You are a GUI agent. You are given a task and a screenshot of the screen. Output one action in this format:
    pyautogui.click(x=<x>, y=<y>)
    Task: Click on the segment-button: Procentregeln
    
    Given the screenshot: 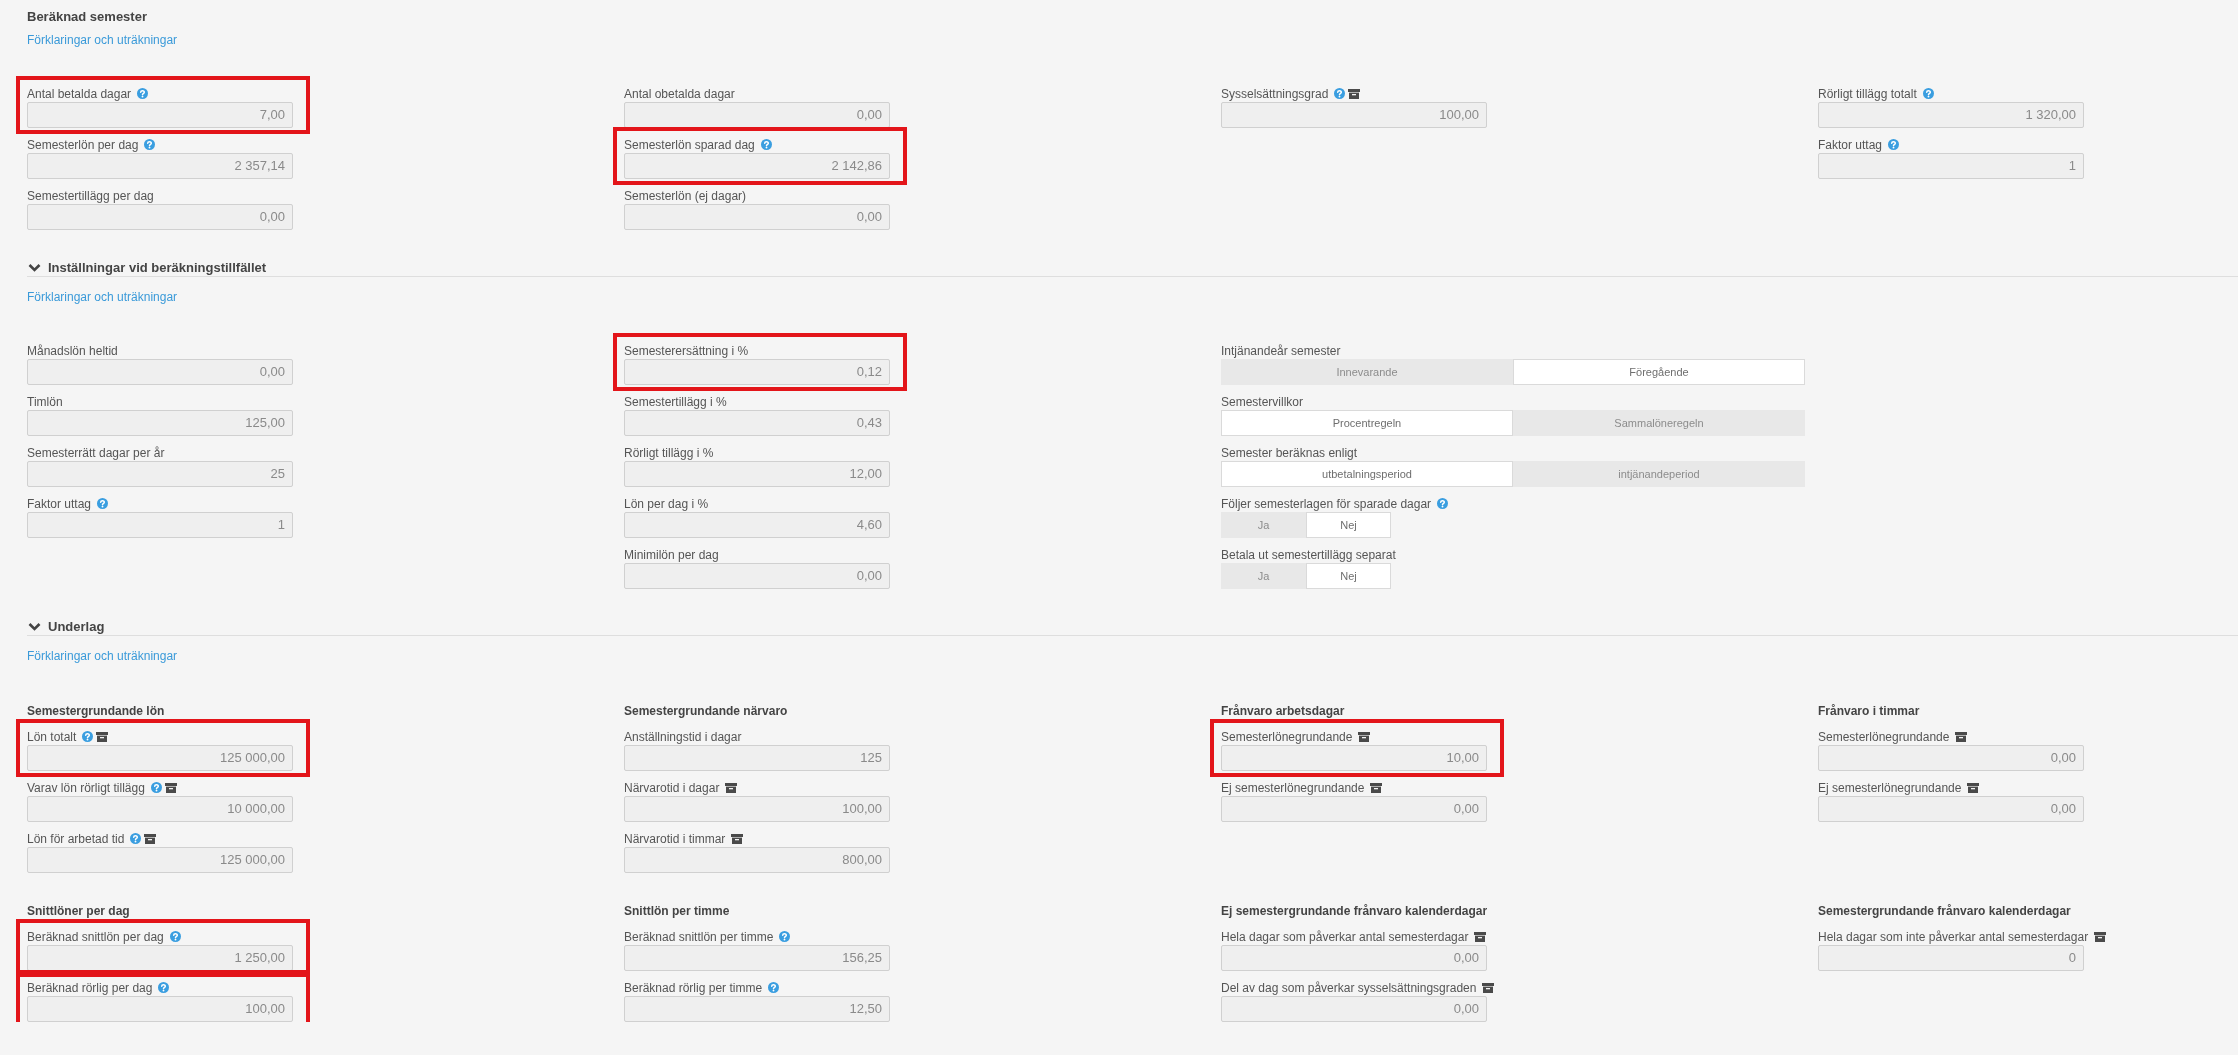 What is the action you would take?
    pyautogui.click(x=1367, y=423)
    